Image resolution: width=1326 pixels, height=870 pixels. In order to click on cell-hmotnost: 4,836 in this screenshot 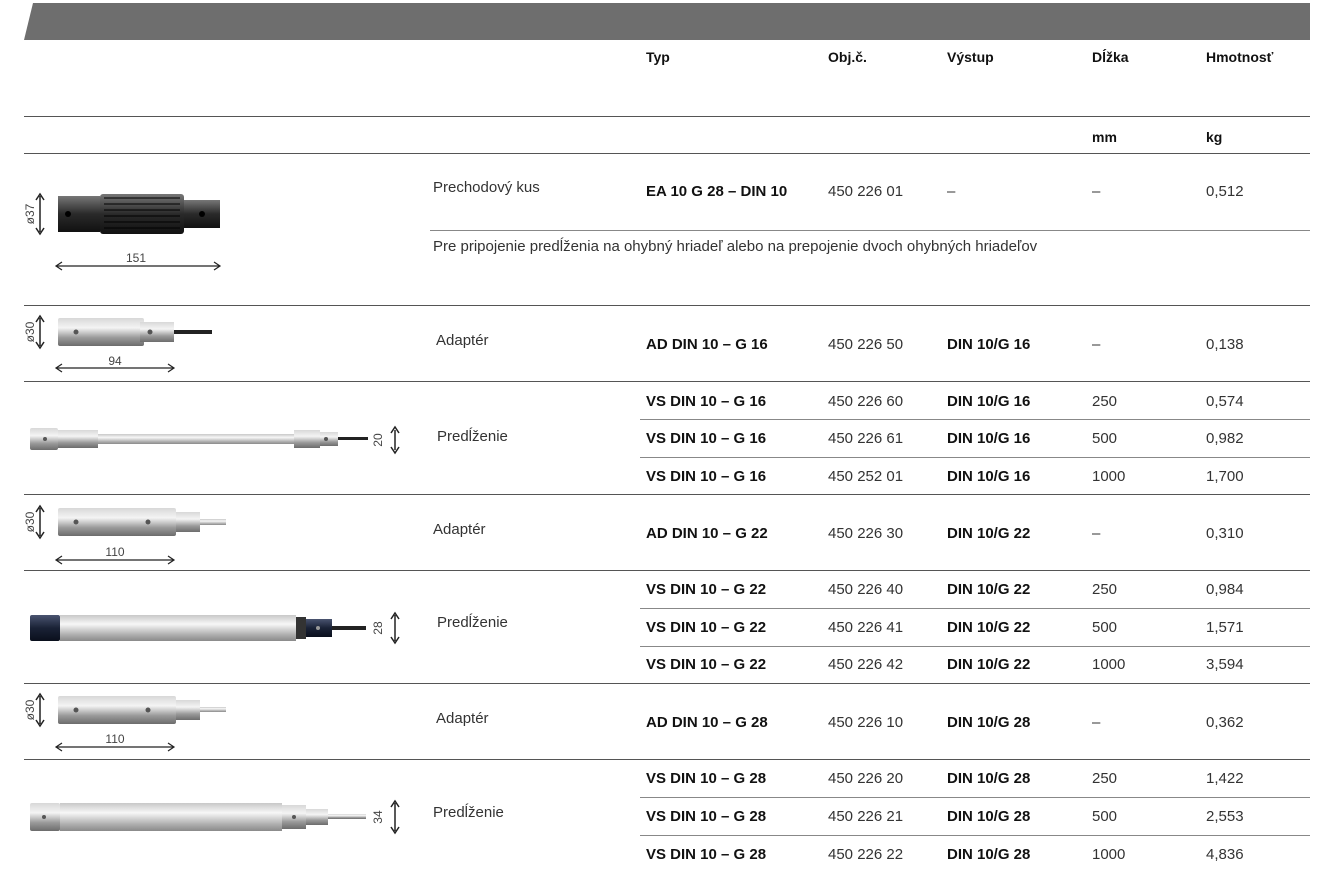, I will do `click(1225, 854)`.